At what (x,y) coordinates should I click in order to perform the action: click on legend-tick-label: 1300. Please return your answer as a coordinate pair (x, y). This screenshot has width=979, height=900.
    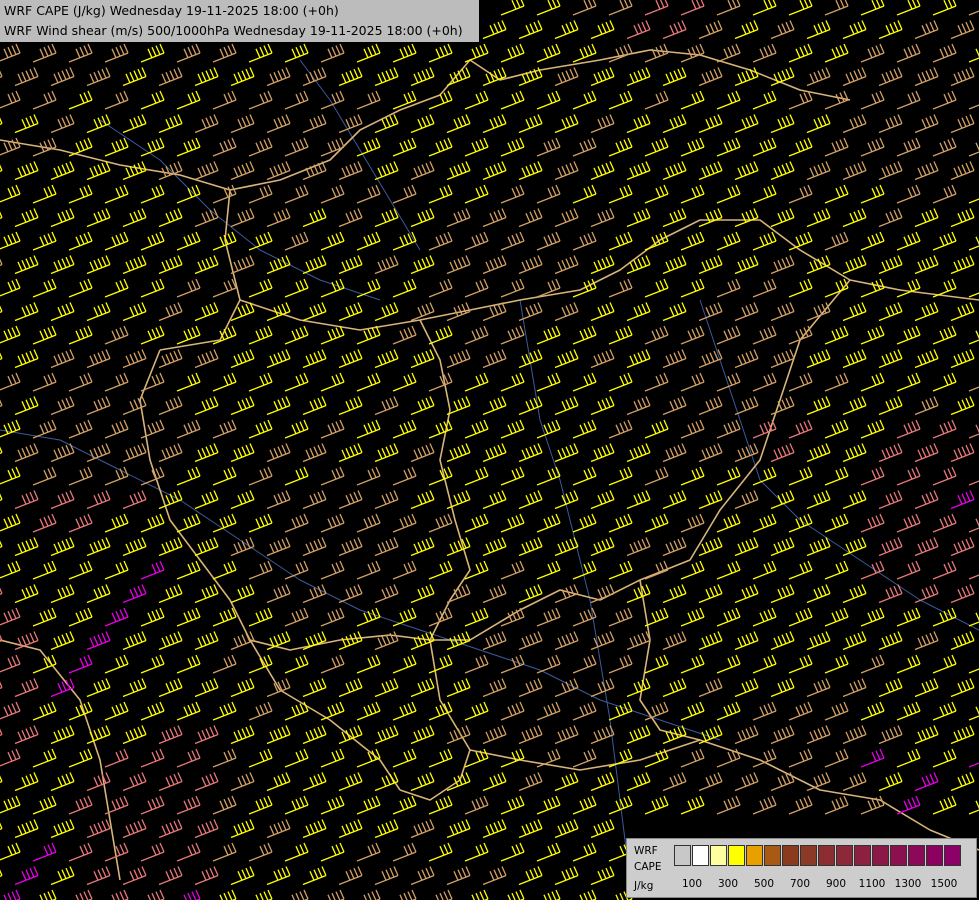
    Looking at the image, I should click on (908, 884).